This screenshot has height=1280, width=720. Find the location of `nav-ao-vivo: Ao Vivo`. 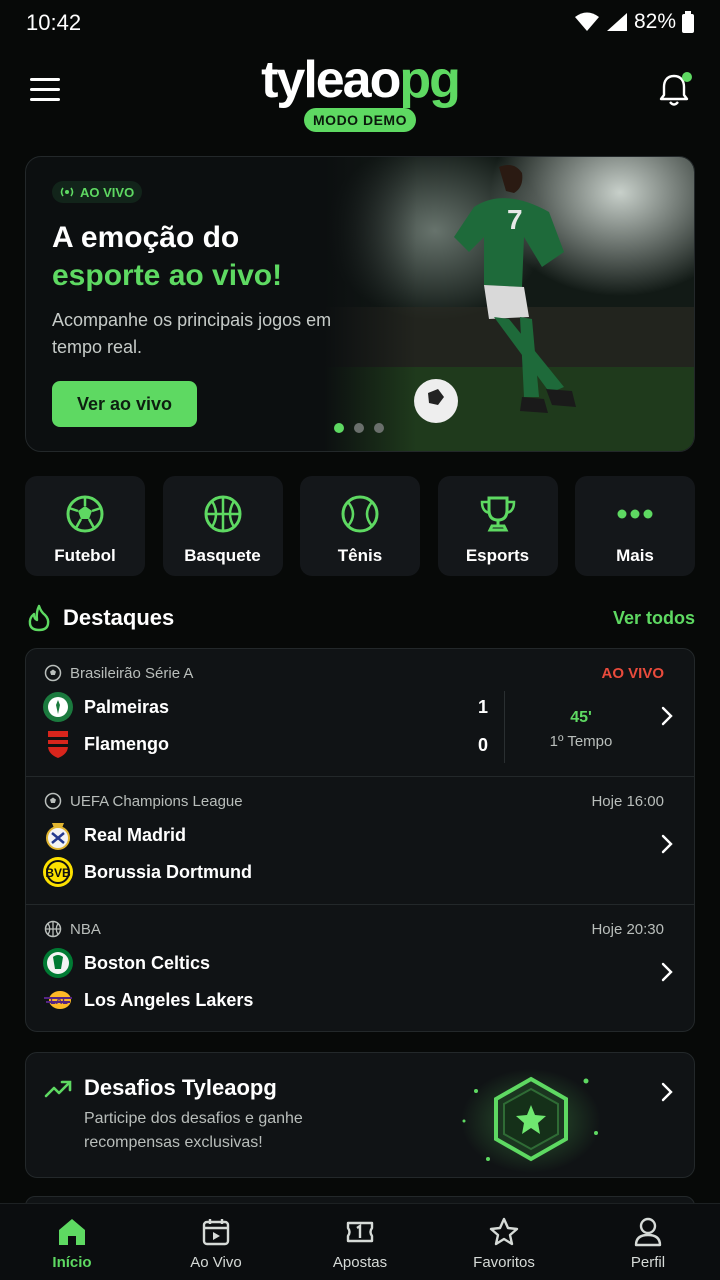

nav-ao-vivo: Ao Vivo is located at coordinates (216, 1242).